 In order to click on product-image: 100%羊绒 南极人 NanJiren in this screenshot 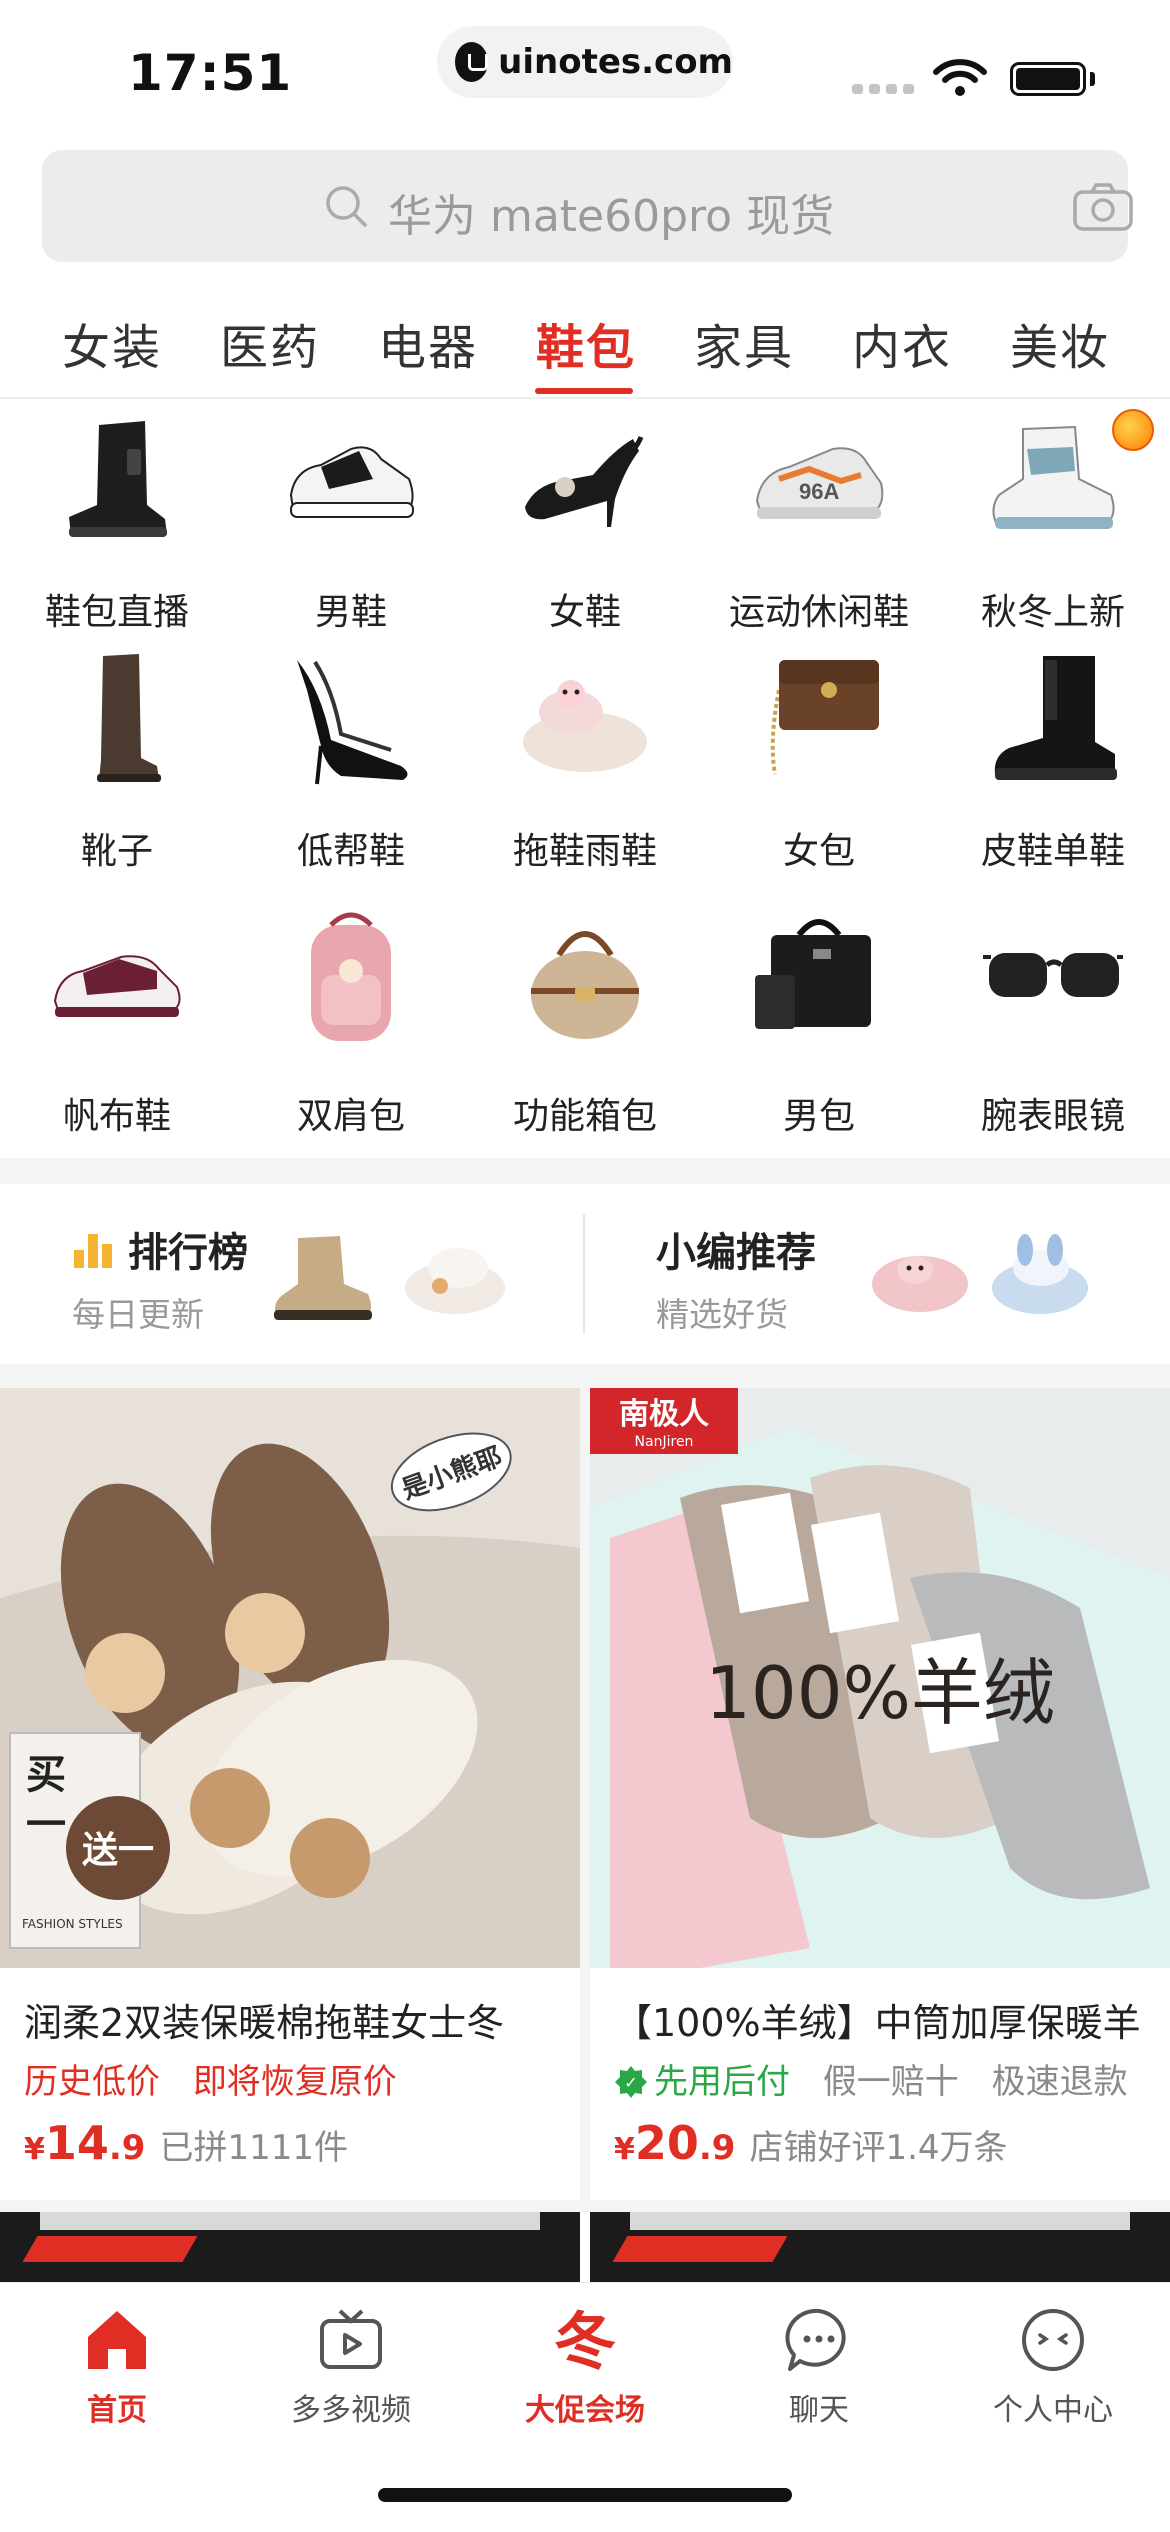, I will do `click(880, 1678)`.